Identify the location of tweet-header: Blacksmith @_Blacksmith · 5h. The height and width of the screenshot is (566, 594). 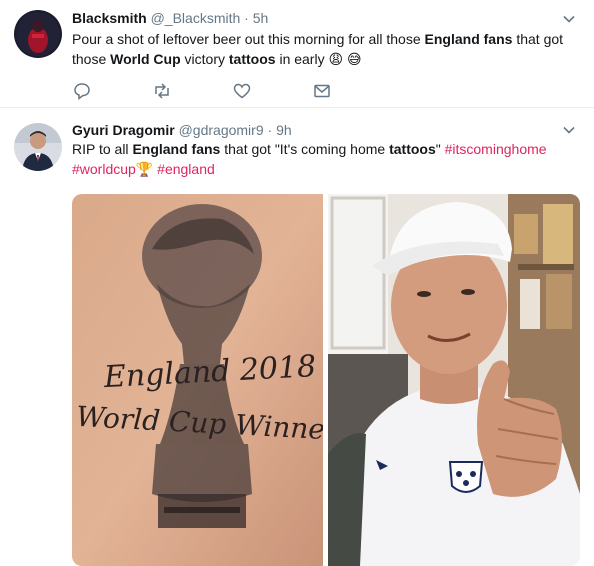
(170, 18).